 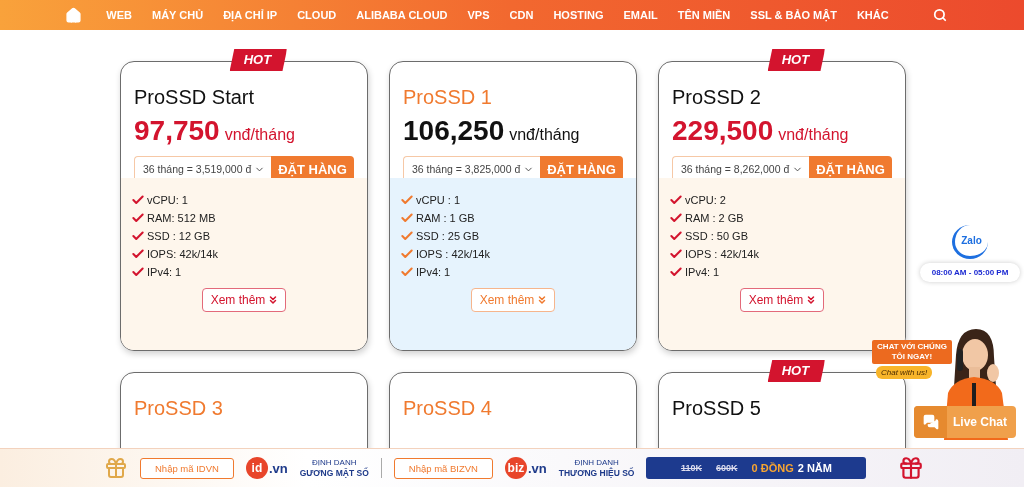 What do you see at coordinates (448, 97) in the screenshot?
I see `plan-name: ProSSD 1` at bounding box center [448, 97].